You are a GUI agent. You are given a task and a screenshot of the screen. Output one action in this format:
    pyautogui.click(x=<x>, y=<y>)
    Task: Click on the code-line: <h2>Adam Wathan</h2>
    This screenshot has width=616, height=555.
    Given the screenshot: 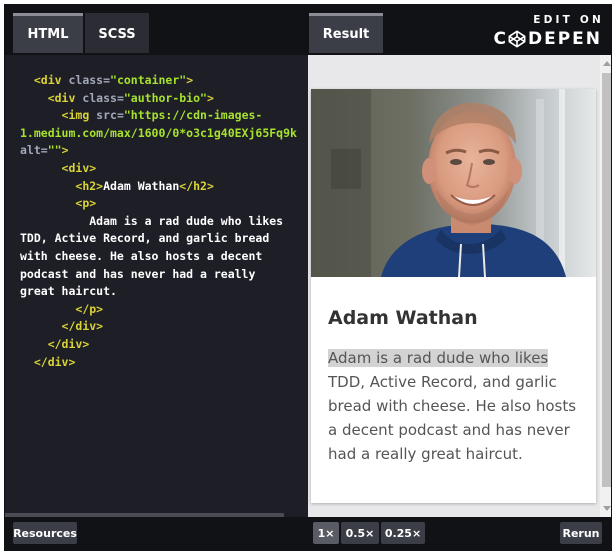 What is the action you would take?
    pyautogui.click(x=164, y=187)
    